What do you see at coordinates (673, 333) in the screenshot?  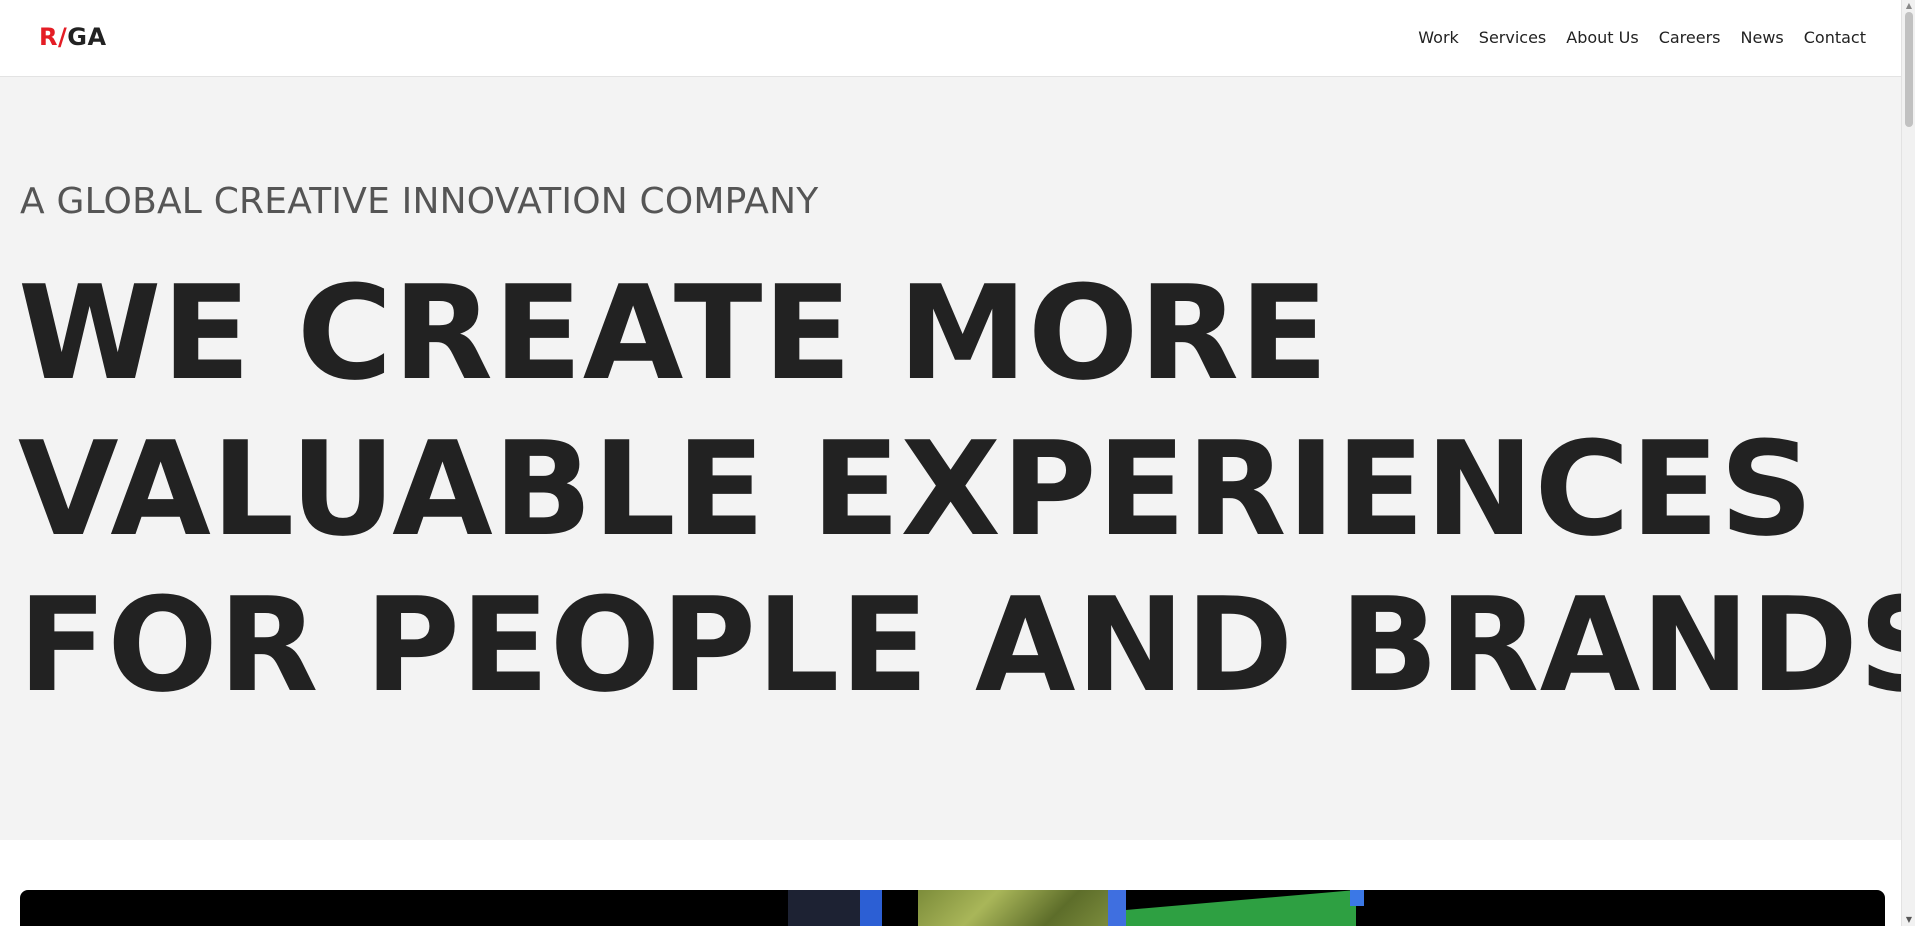 I see `hero-headline-line-1: WE CREATE MORE` at bounding box center [673, 333].